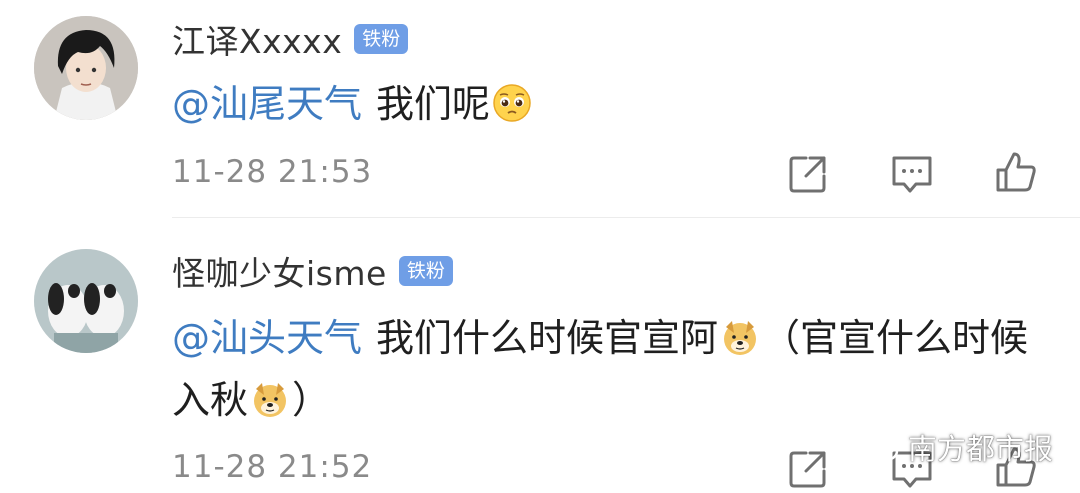 Image resolution: width=1080 pixels, height=493 pixels. I want to click on watermark-text: 南方都市报, so click(981, 449).